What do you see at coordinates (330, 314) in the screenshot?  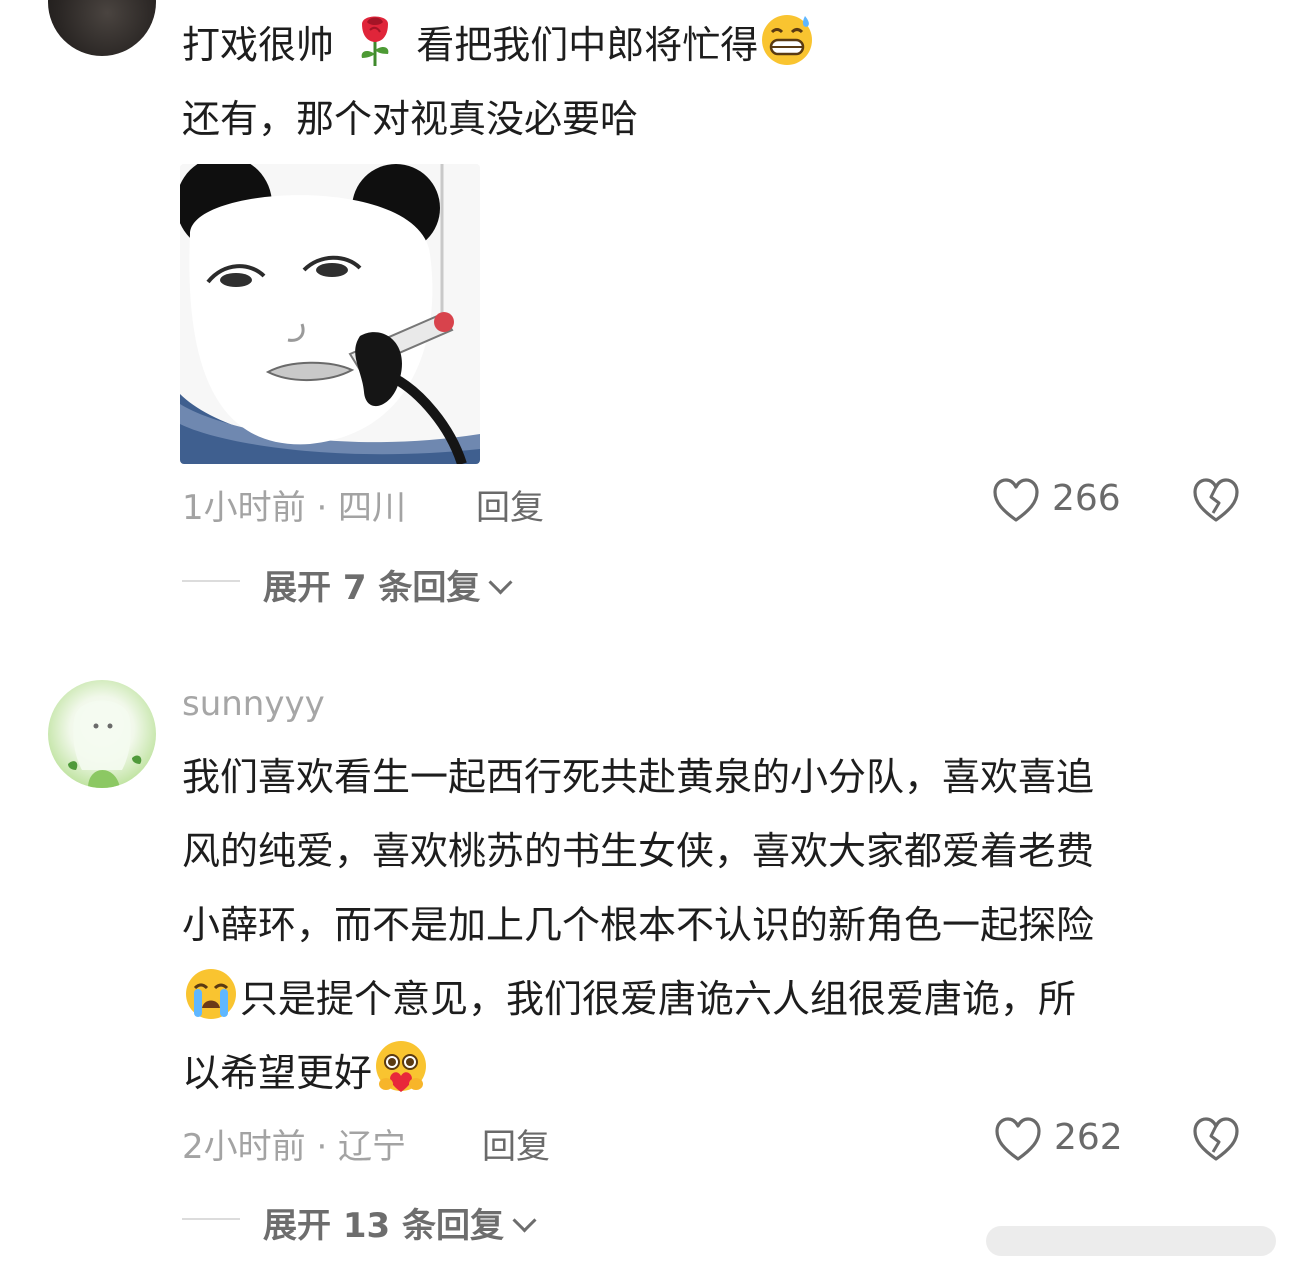 I see `panda-meme-image` at bounding box center [330, 314].